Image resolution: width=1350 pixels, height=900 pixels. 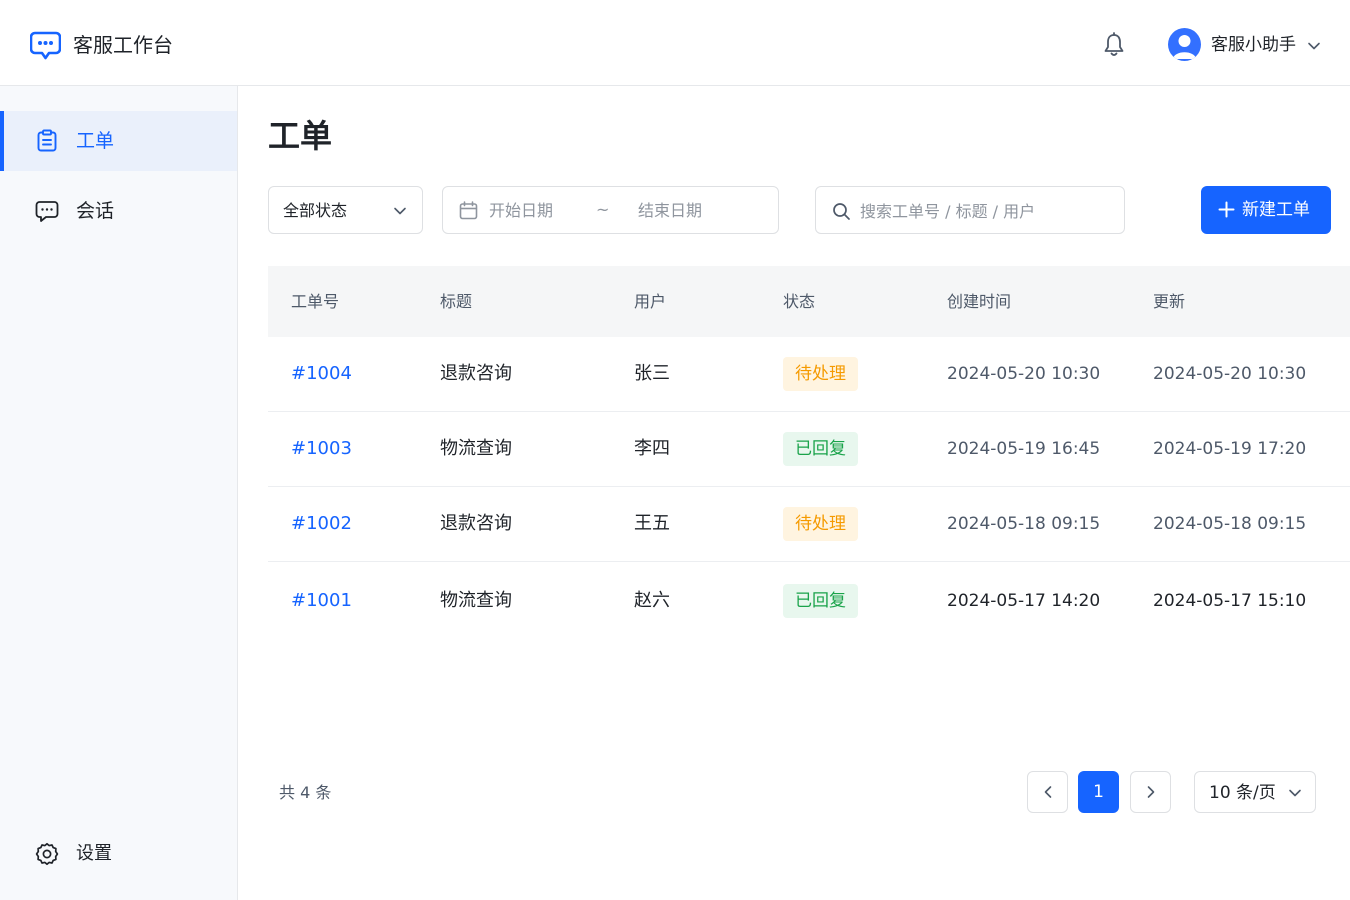 What do you see at coordinates (321, 449) in the screenshot?
I see `ticket-id-link: #1003` at bounding box center [321, 449].